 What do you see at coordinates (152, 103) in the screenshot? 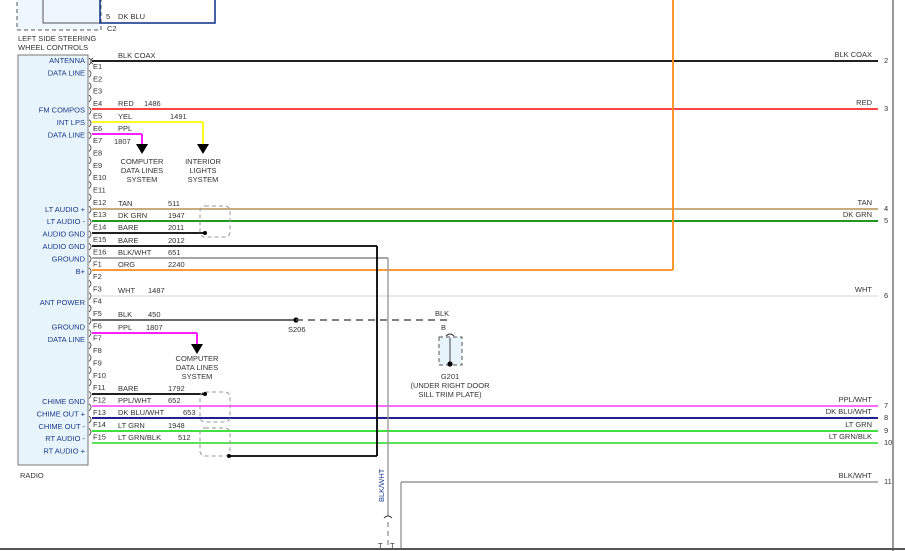
I see `wire-circuit-number: 1486` at bounding box center [152, 103].